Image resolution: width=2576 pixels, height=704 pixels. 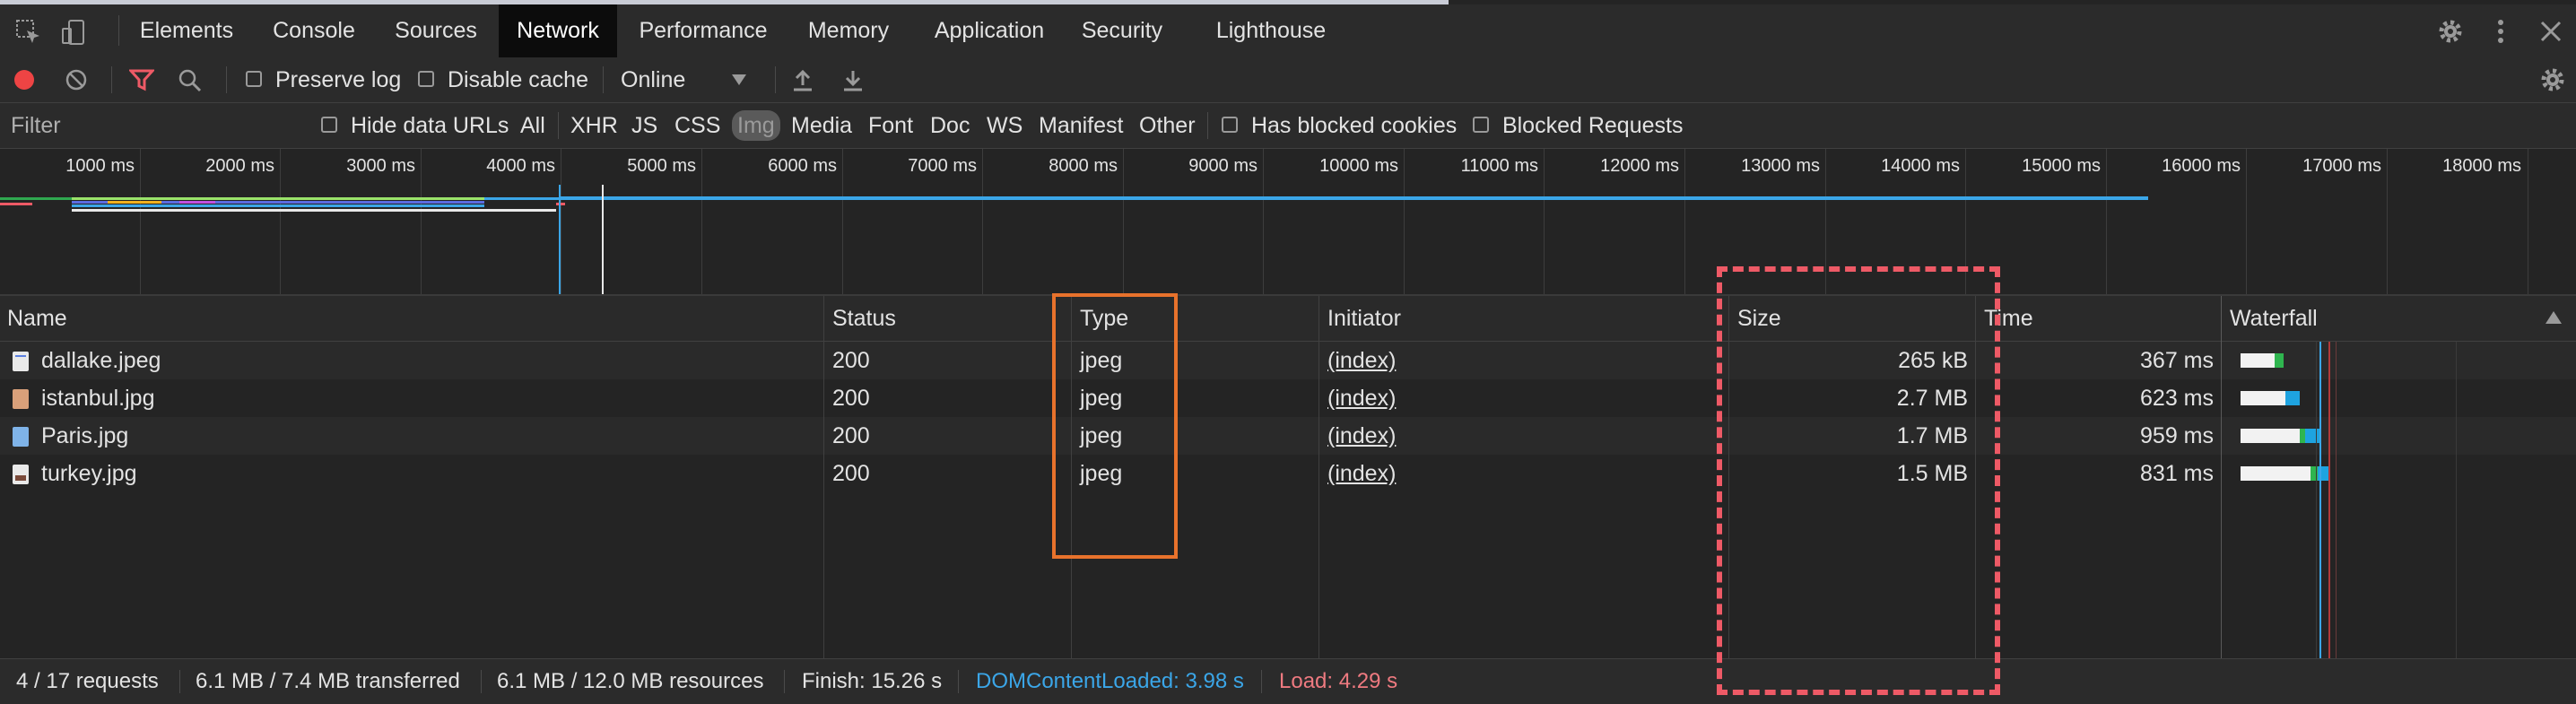 I want to click on column-header-initiator: Initiator, so click(x=1364, y=318).